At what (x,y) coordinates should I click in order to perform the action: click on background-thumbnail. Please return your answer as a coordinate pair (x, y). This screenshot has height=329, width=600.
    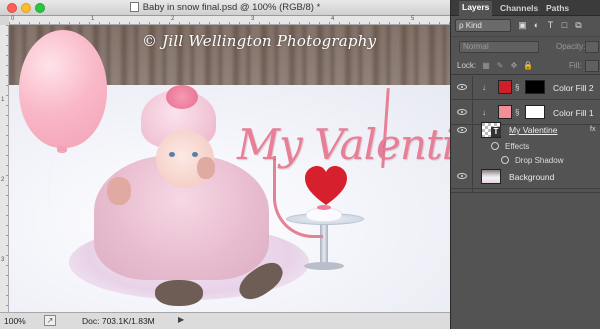
    Looking at the image, I should click on (491, 176).